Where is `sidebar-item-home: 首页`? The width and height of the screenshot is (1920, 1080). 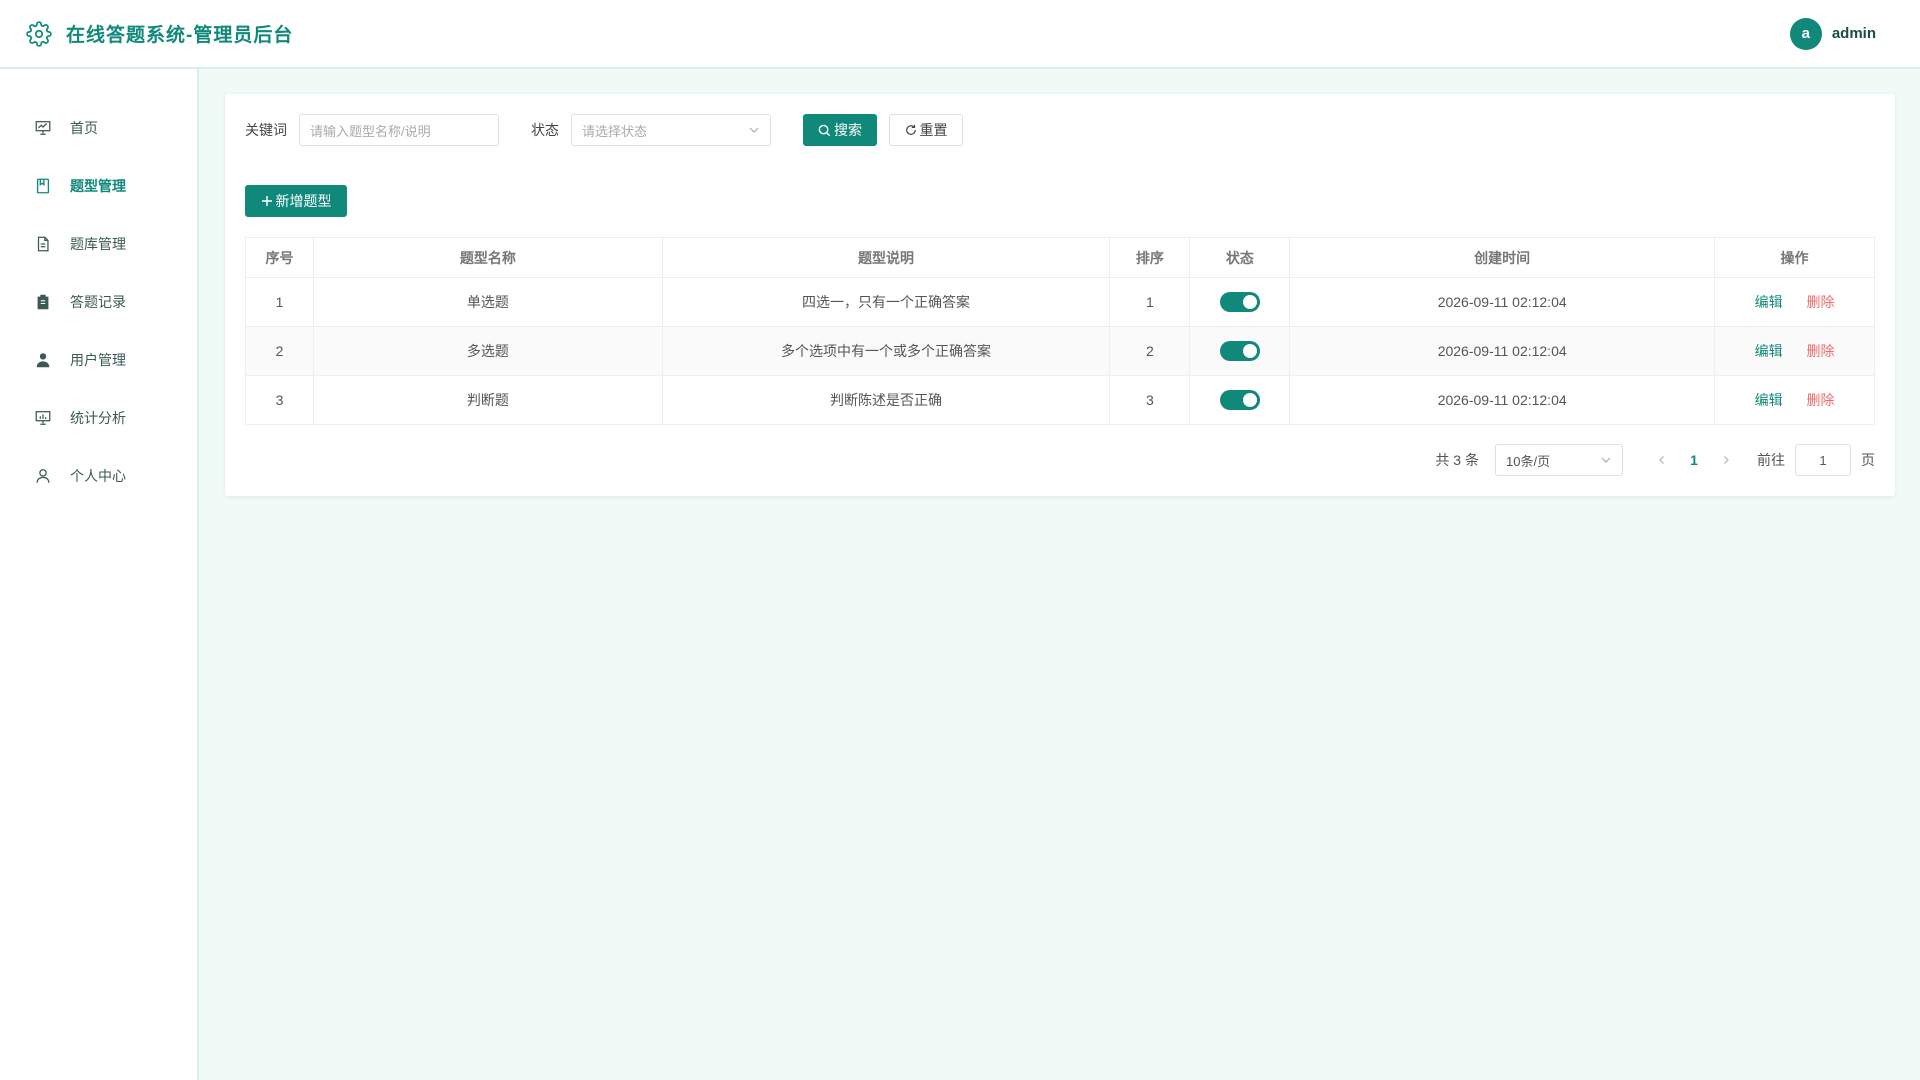
sidebar-item-home: 首页 is located at coordinates (98, 128).